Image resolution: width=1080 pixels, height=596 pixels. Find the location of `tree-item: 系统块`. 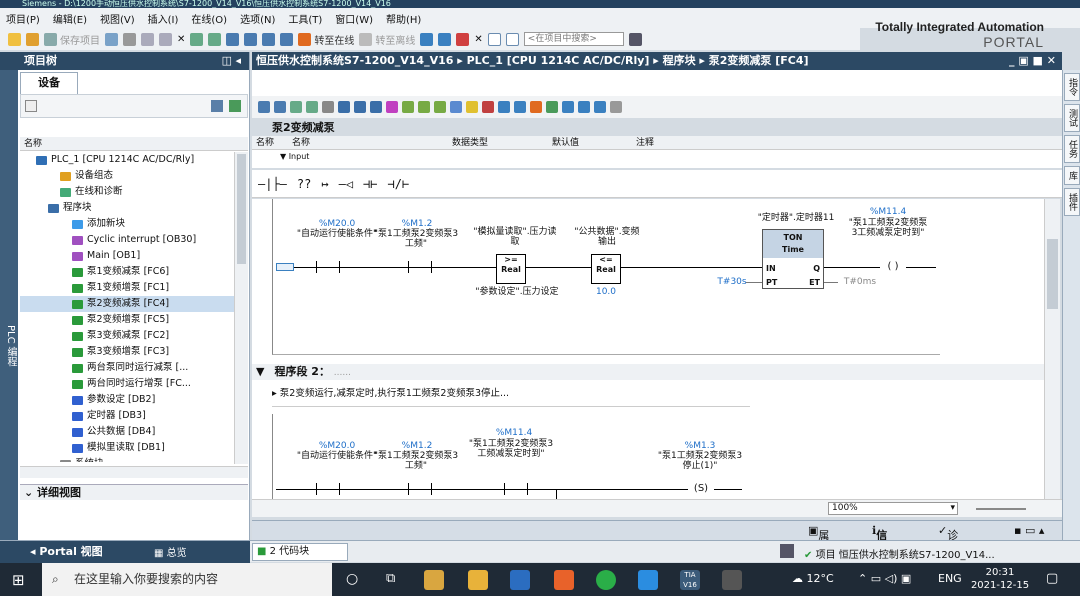

tree-item: 系统块 is located at coordinates (127, 459).